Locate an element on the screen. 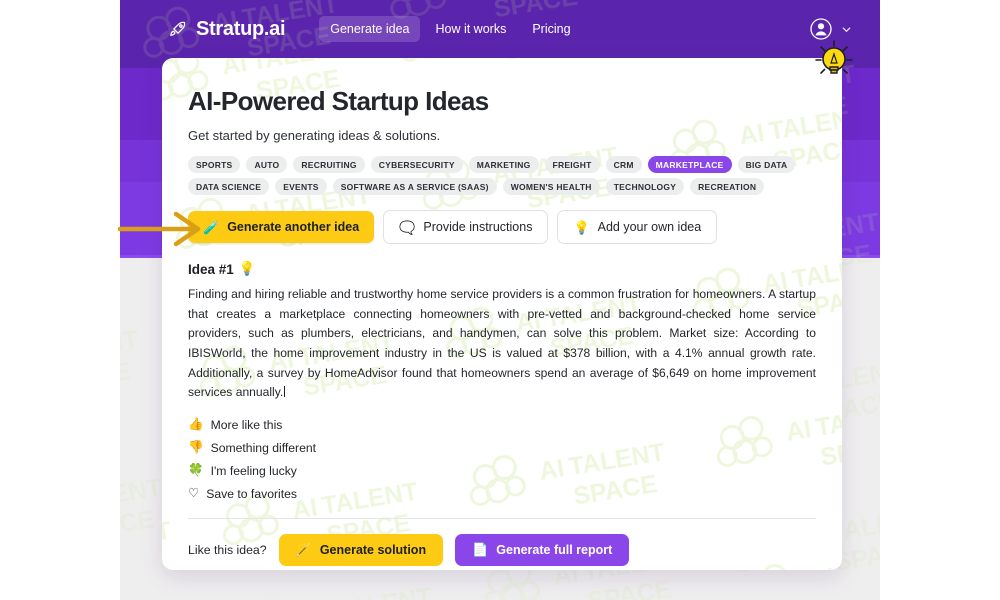 This screenshot has width=1000, height=600. nav-link-label: Pricing is located at coordinates (551, 29).